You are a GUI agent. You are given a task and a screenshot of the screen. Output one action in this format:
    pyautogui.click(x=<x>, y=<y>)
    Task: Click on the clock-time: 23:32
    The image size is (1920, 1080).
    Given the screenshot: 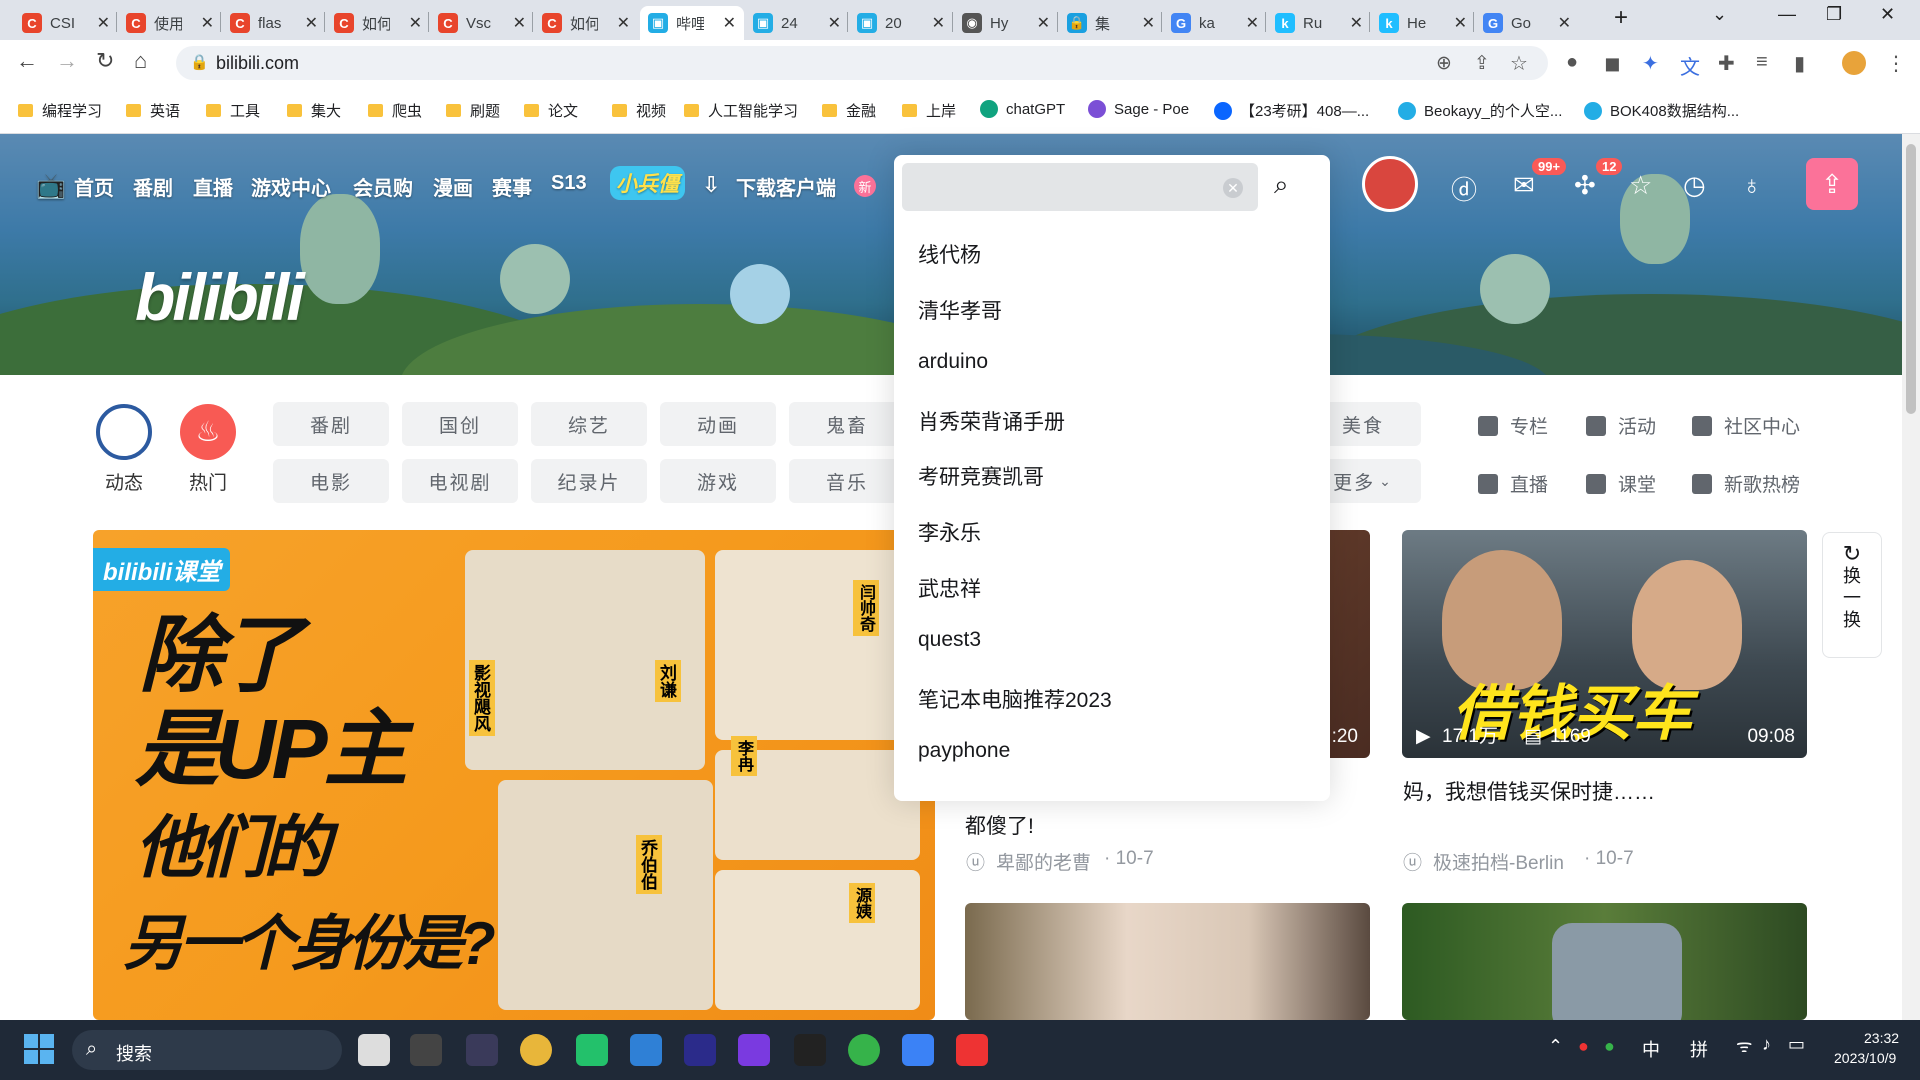 What is the action you would take?
    pyautogui.click(x=1881, y=1038)
    